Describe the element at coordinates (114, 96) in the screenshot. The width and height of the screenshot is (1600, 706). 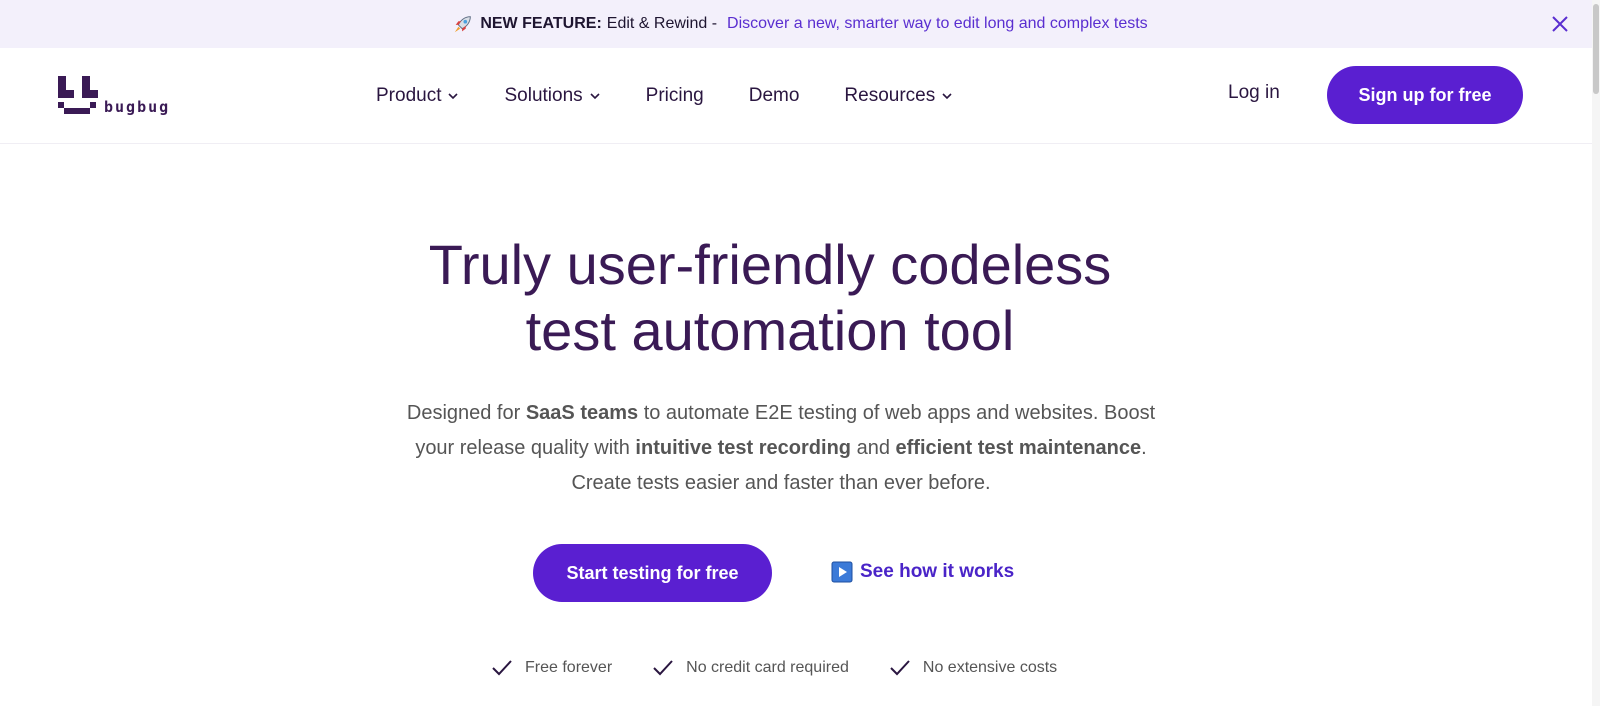
I see `logo: bugbug` at that location.